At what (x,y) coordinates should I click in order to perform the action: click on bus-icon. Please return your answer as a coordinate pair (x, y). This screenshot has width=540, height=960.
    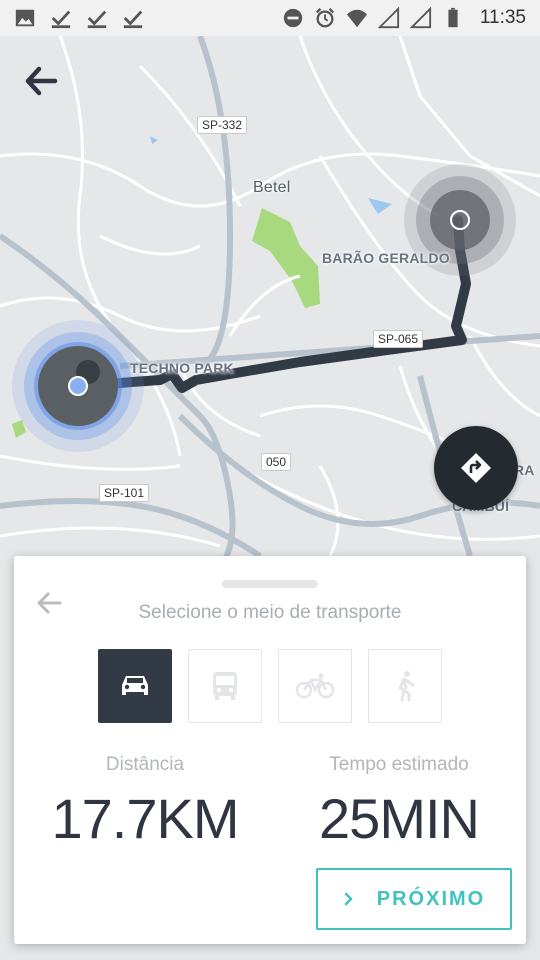
    Looking at the image, I should click on (225, 686).